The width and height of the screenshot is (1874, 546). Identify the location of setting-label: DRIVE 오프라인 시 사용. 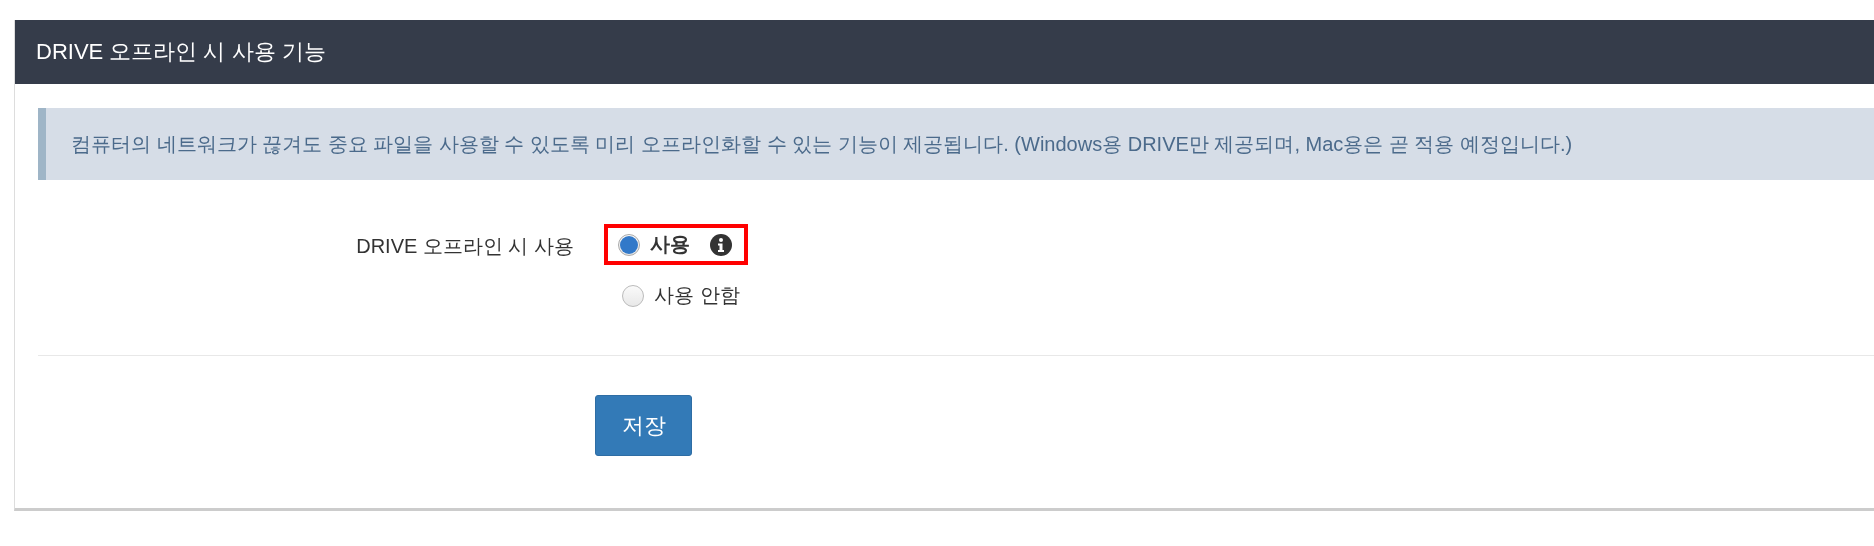
(464, 246).